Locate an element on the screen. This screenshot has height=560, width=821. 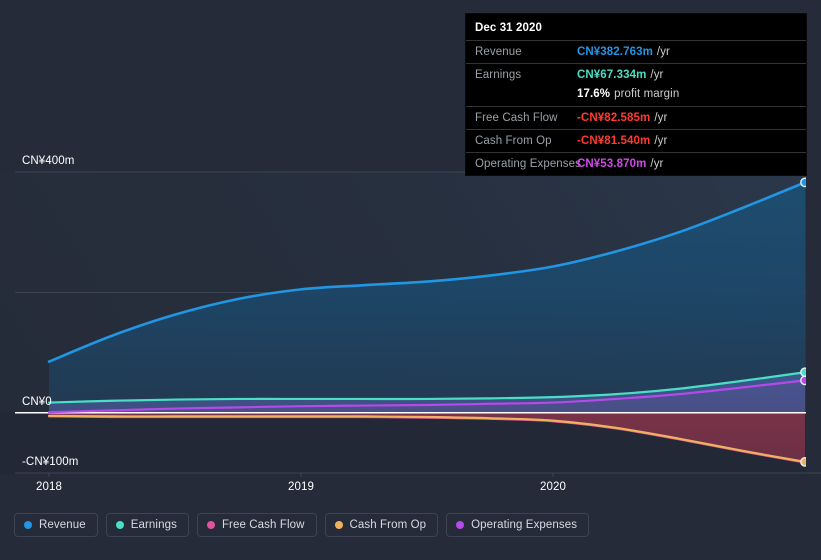
legend-item-operating-expenses: Operating Expenses is located at coordinates (518, 525).